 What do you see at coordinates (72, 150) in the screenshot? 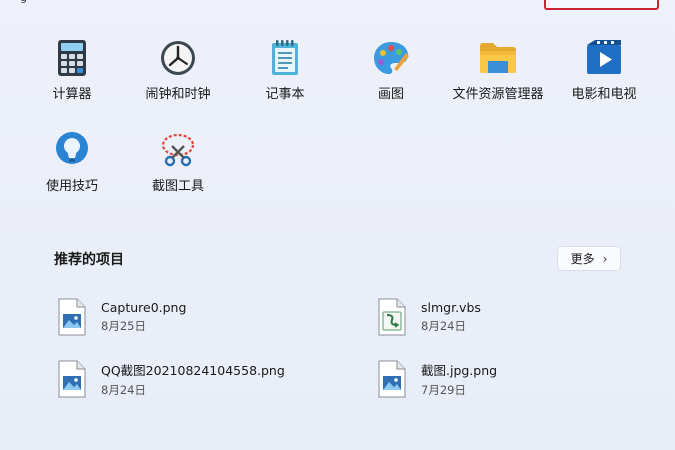
I see `tips-icon` at bounding box center [72, 150].